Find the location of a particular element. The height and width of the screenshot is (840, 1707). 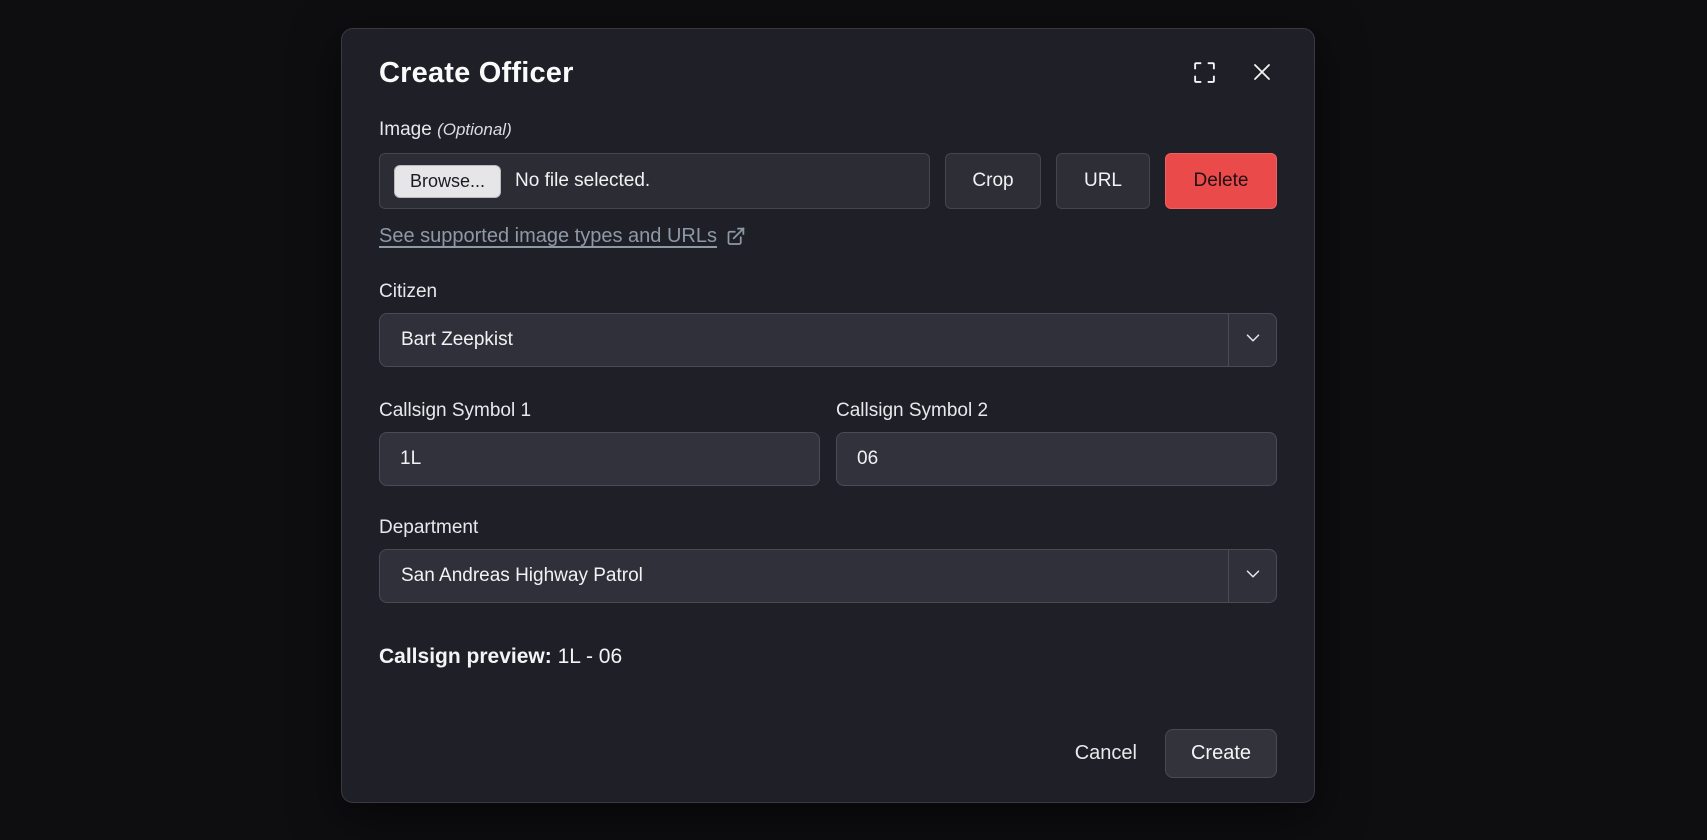

maximize-icon is located at coordinates (1204, 72).